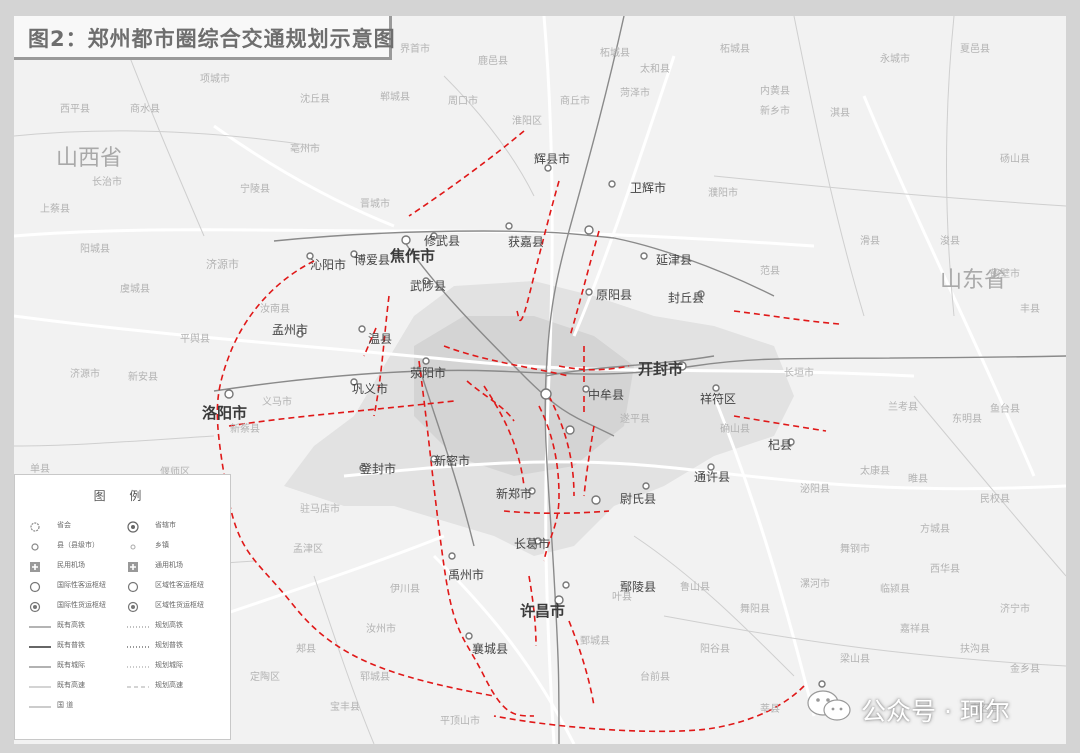  I want to click on city-label-wuzhi: 武陟县, so click(428, 286).